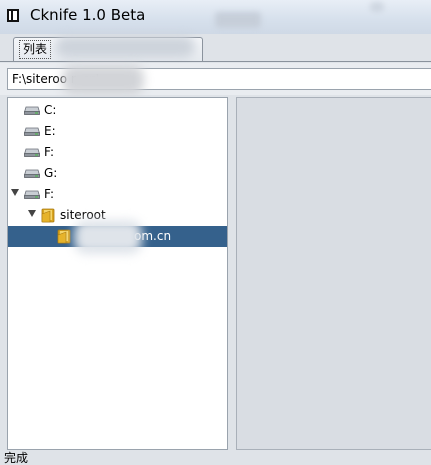  I want to click on tab-strip: 列表, so click(215, 48).